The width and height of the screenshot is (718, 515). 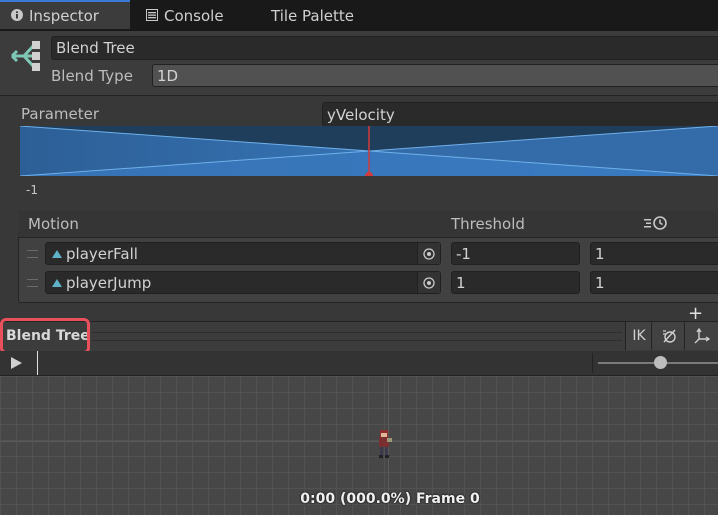 What do you see at coordinates (37, 363) in the screenshot?
I see `playhead` at bounding box center [37, 363].